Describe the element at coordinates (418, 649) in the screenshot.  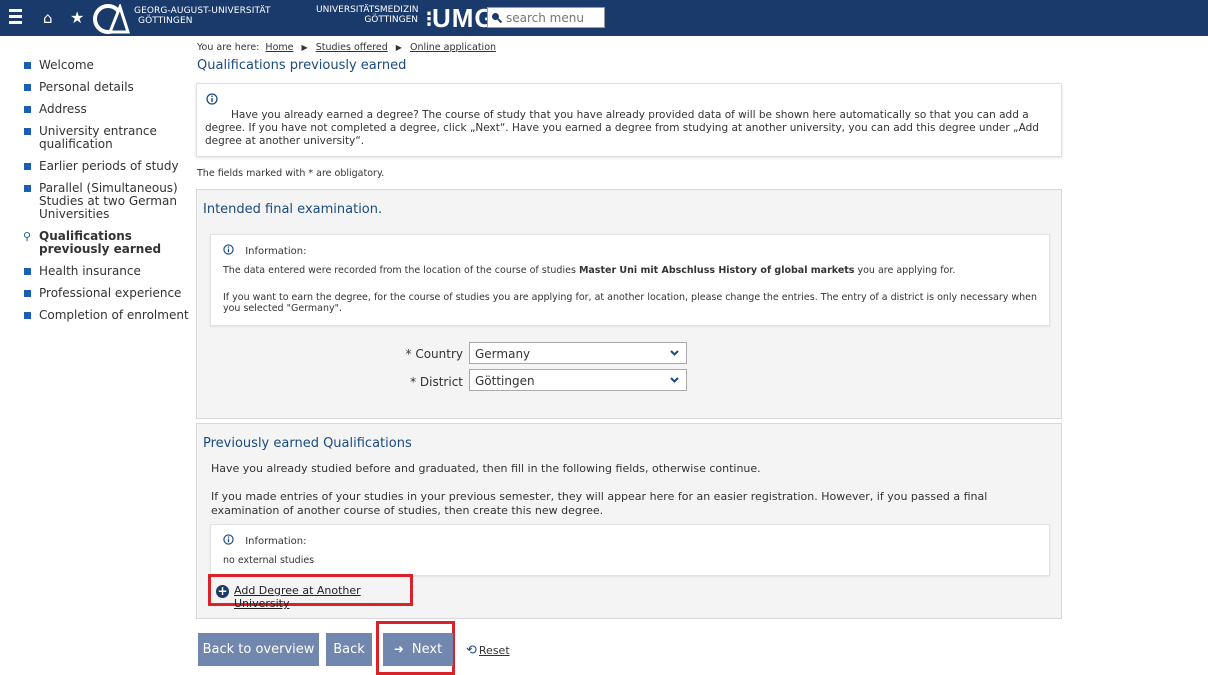
I see `next-button: ➜ Next` at that location.